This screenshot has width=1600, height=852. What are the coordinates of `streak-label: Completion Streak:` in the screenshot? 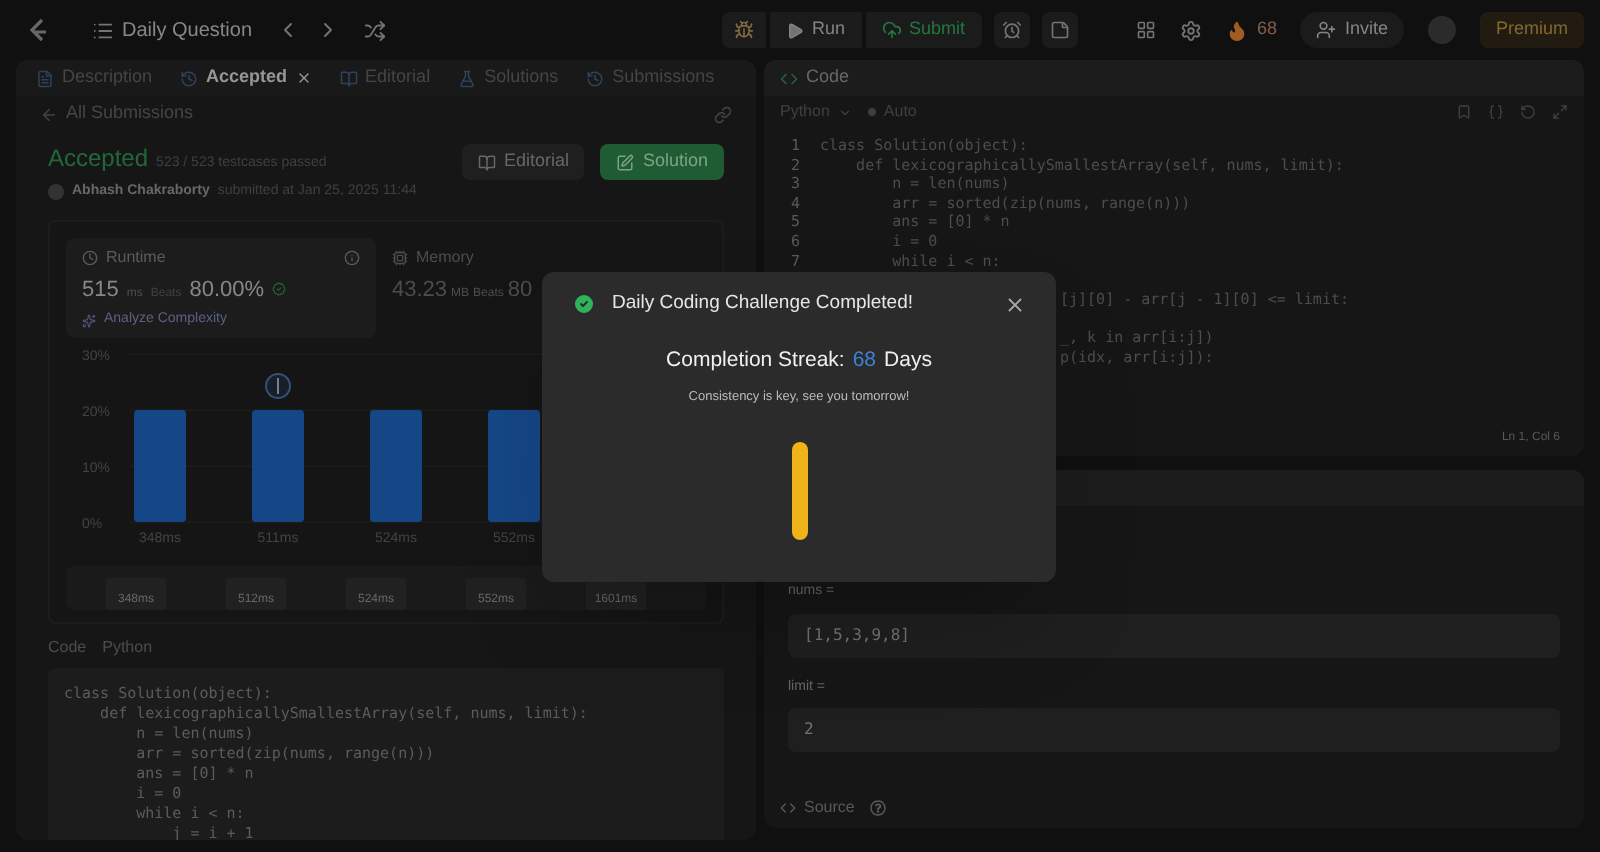 It's located at (755, 361).